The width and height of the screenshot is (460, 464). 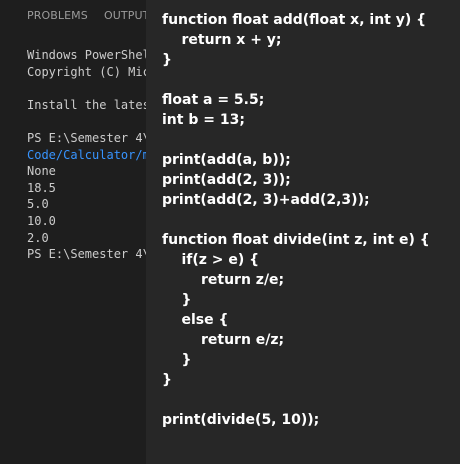 I want to click on code-line: print(divide(5, 10));, so click(x=241, y=420).